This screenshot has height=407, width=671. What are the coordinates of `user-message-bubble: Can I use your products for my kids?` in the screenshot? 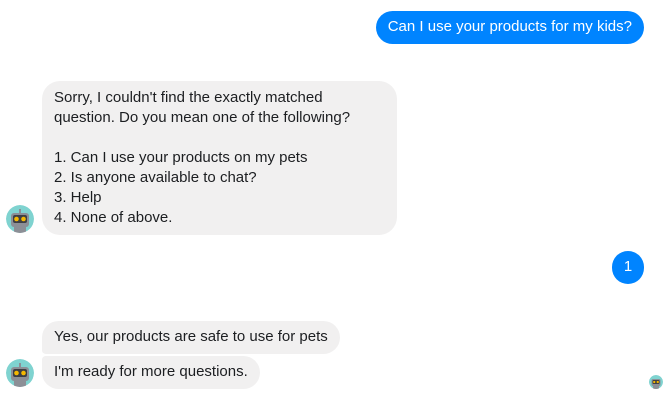 It's located at (509, 27).